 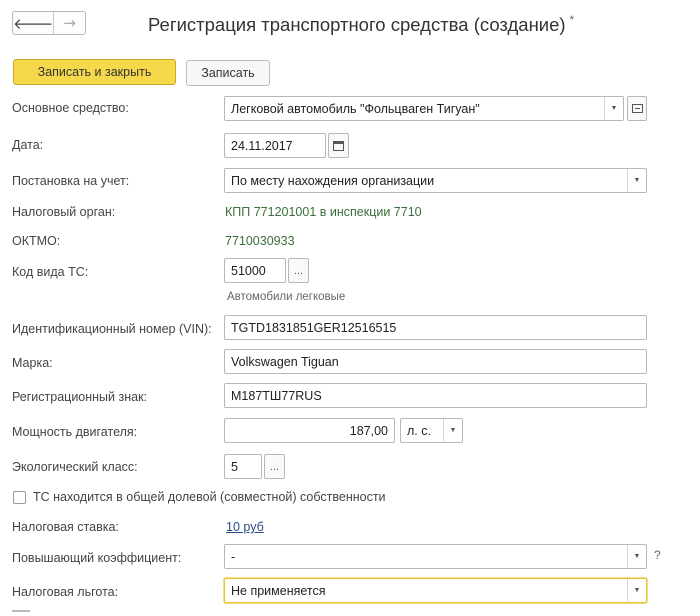 I want to click on registration-label: Постановка на учет:, so click(x=71, y=181).